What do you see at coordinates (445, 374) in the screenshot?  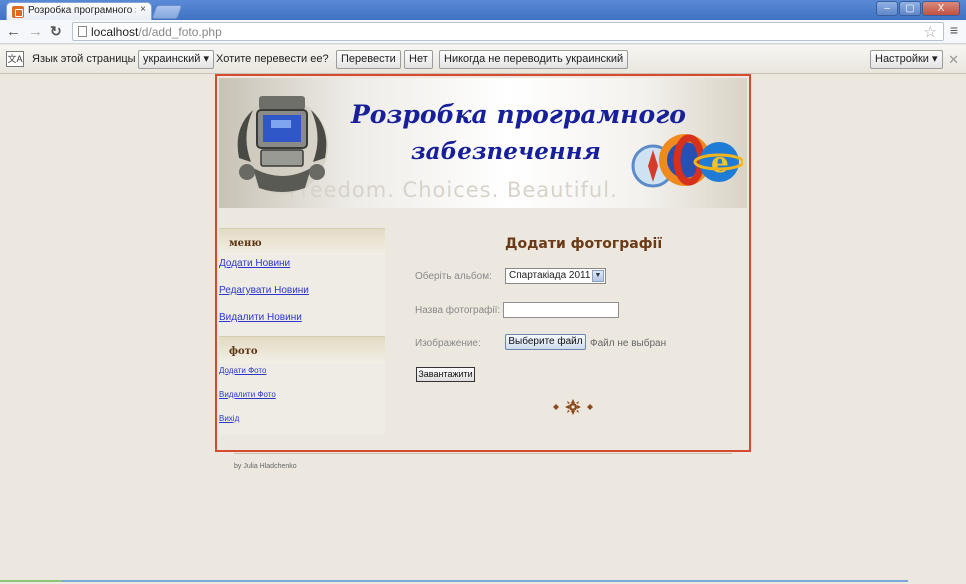 I see `upload-button: Завантажити` at bounding box center [445, 374].